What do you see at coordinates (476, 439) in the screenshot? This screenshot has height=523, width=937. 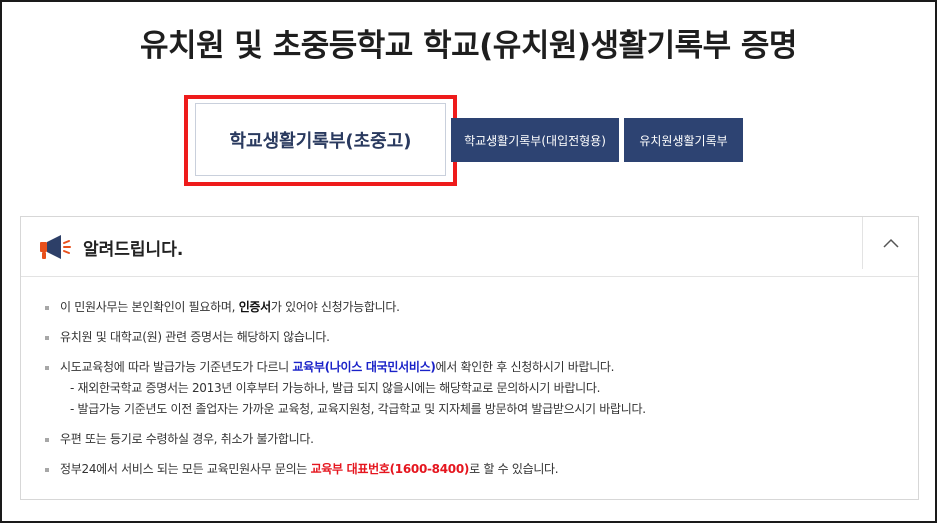 I see `notice-item-mail-cancel: 우편 또는 등기로 수령하실 경우, 취소가 불가합니다.` at bounding box center [476, 439].